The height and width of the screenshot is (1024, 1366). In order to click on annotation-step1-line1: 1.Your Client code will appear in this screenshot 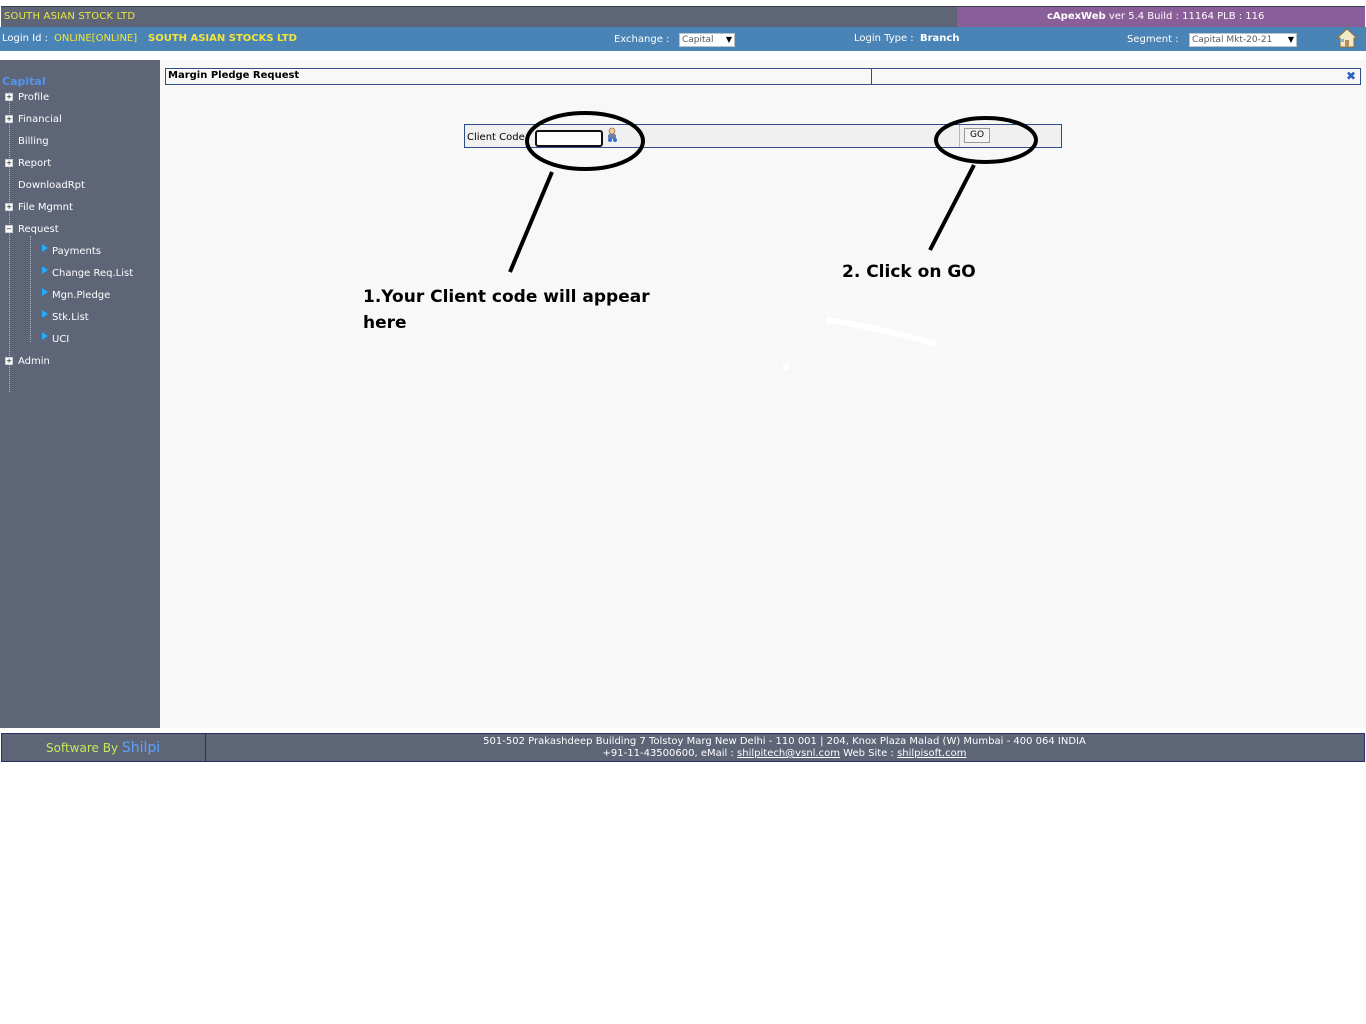, I will do `click(506, 297)`.